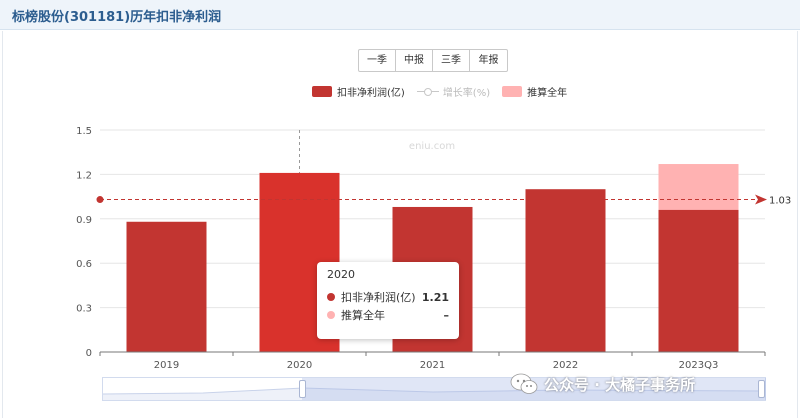 The width and height of the screenshot is (800, 418). I want to click on tooltip-estimate-dot, so click(331, 315).